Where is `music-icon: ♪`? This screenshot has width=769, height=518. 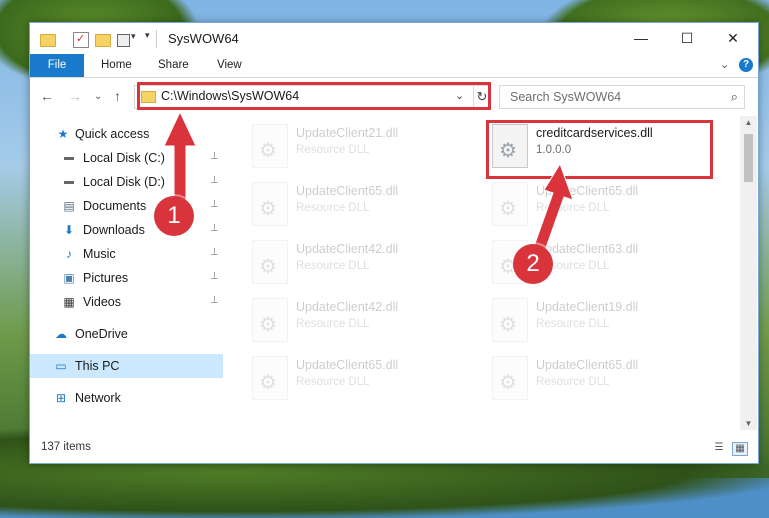
music-icon: ♪ is located at coordinates (69, 254).